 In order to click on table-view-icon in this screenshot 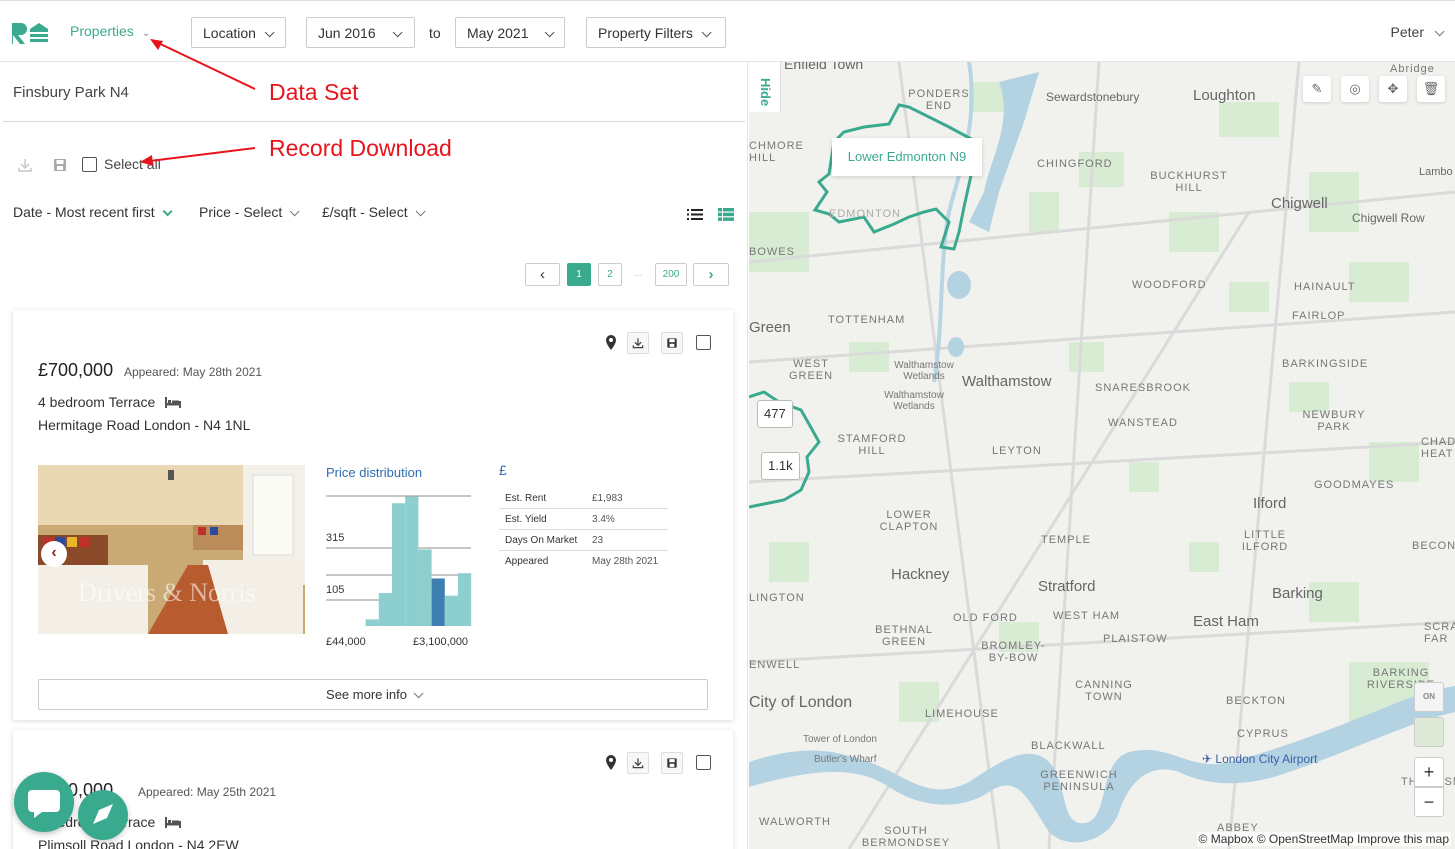, I will do `click(726, 214)`.